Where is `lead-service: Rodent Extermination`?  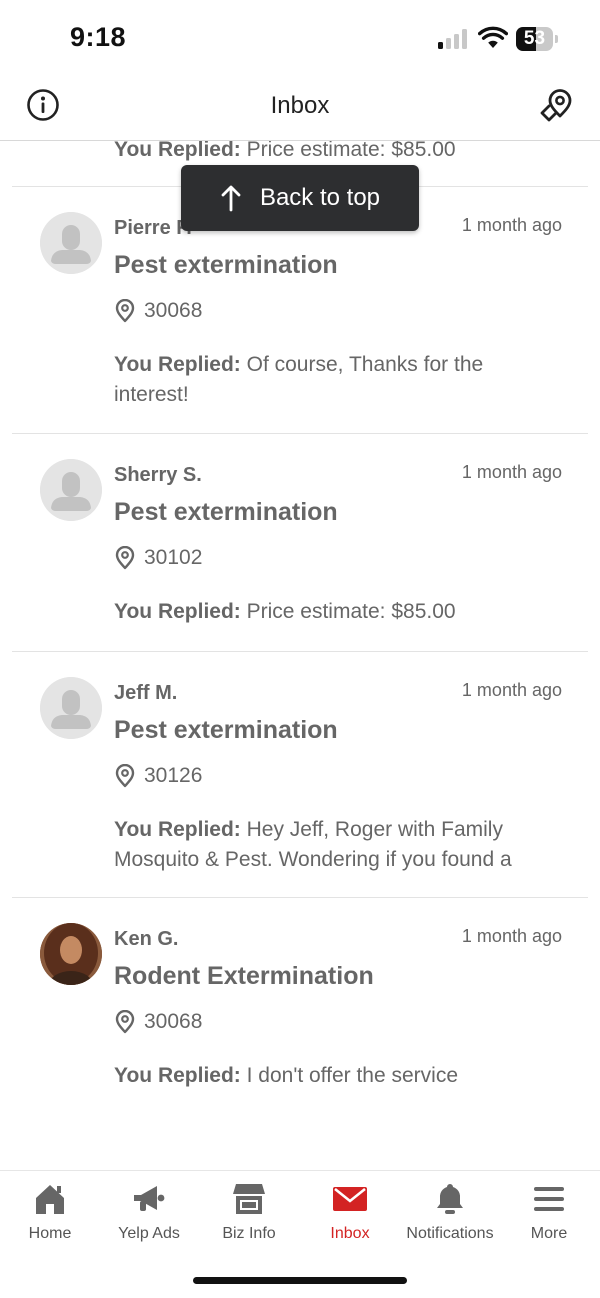 lead-service: Rodent Extermination is located at coordinates (244, 976).